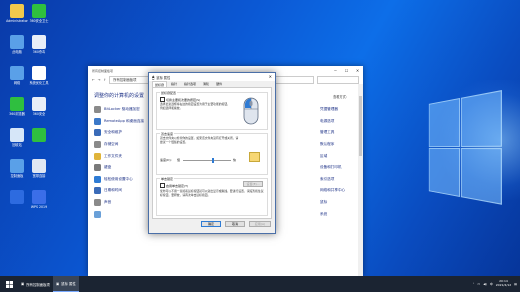 Image resolution: width=520 pixels, height=292 pixels. Describe the element at coordinates (332, 122) in the screenshot. I see `control-panel-item: 电源选项` at that location.